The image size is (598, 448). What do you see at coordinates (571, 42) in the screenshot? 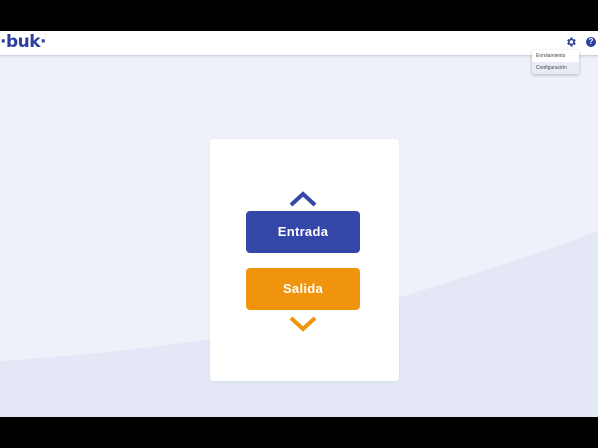
I see `gear-icon` at bounding box center [571, 42].